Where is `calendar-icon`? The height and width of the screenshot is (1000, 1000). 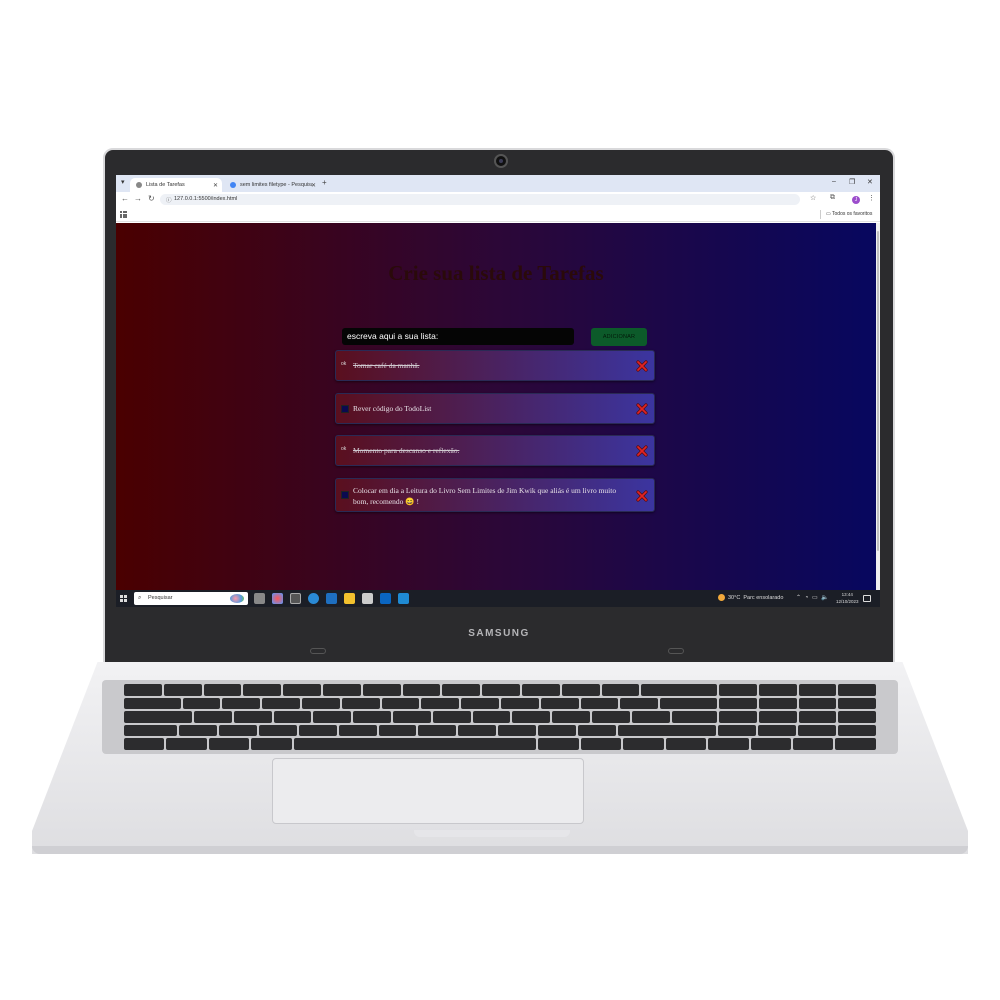
calendar-icon is located at coordinates (367, 598).